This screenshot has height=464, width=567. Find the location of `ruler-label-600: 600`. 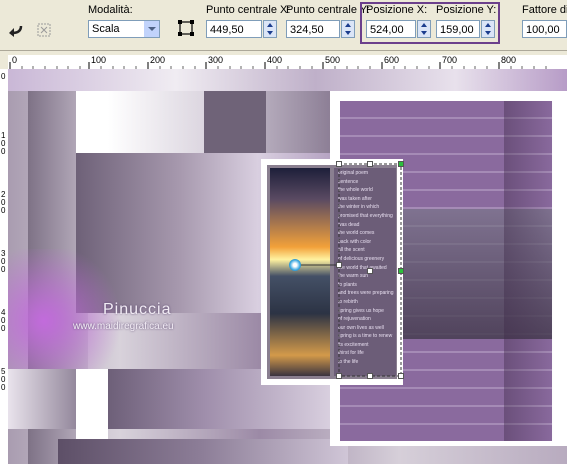

ruler-label-600: 600 is located at coordinates (392, 60).